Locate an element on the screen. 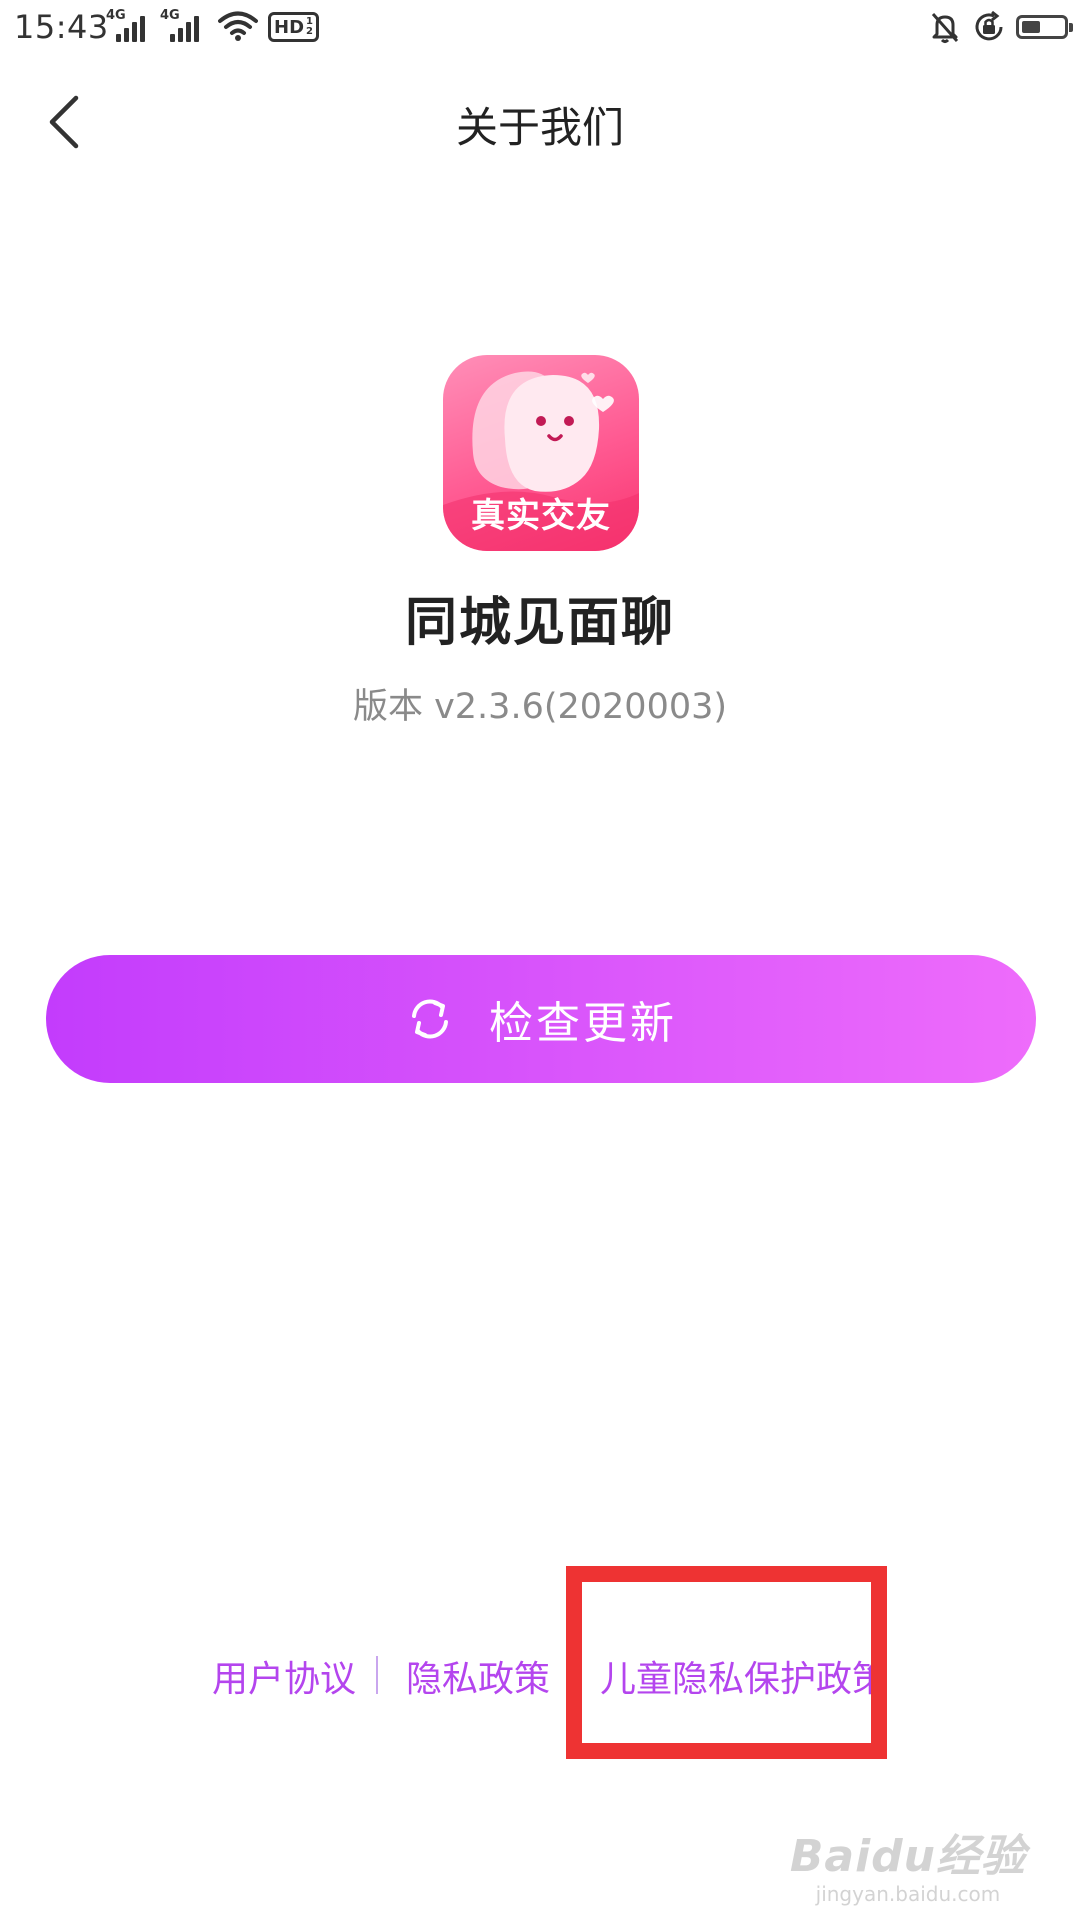 This screenshot has width=1080, height=1920. app-version: 版本 v2.3.6(2020003) is located at coordinates (540, 707).